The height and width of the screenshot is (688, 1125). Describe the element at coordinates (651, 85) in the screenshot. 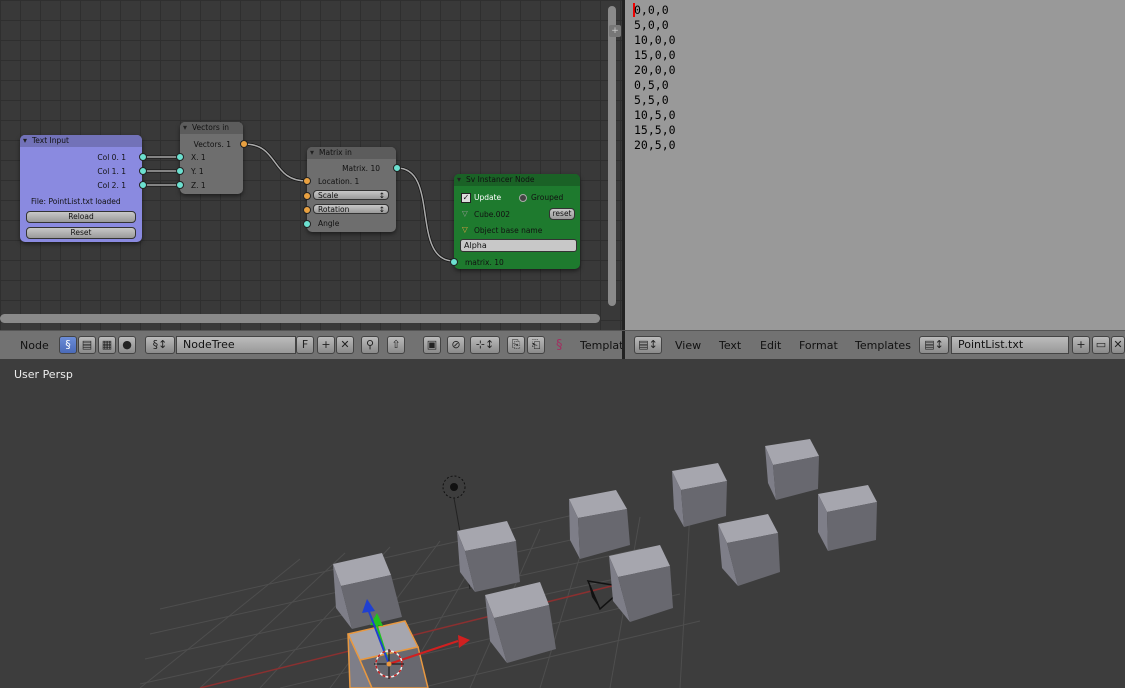

I see `text-line: 0,5,0` at that location.